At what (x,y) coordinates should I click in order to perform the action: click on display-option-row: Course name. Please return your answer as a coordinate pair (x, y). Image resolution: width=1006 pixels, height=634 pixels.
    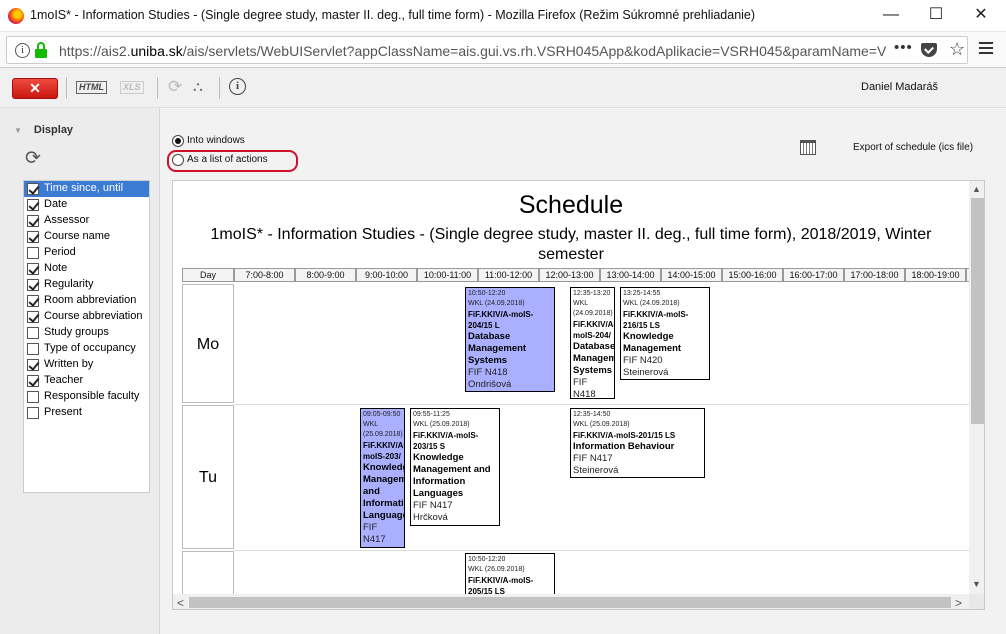
    Looking at the image, I should click on (86, 237).